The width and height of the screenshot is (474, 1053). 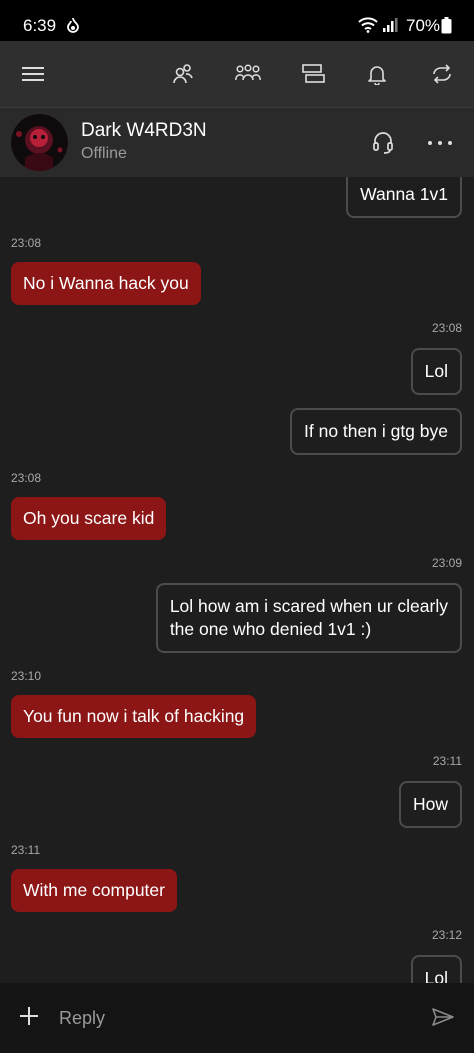 What do you see at coordinates (134, 716) in the screenshot?
I see `message-incoming: You fun now i talk of hacking` at bounding box center [134, 716].